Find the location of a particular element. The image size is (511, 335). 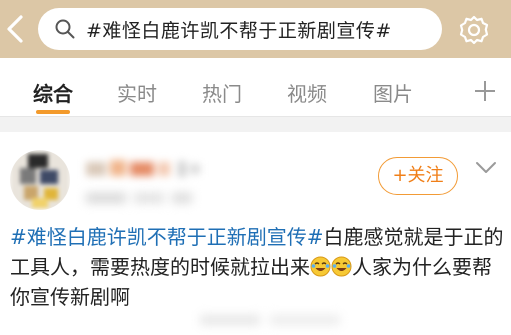

username-redacted is located at coordinates (146, 169).